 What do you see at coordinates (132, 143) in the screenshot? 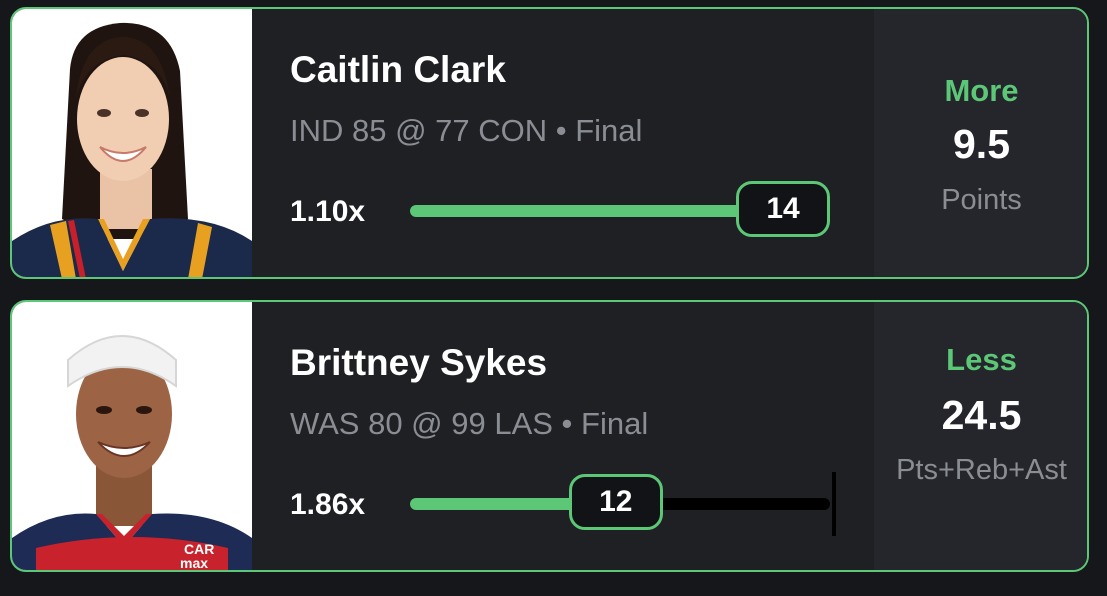
I see `player-headshot` at bounding box center [132, 143].